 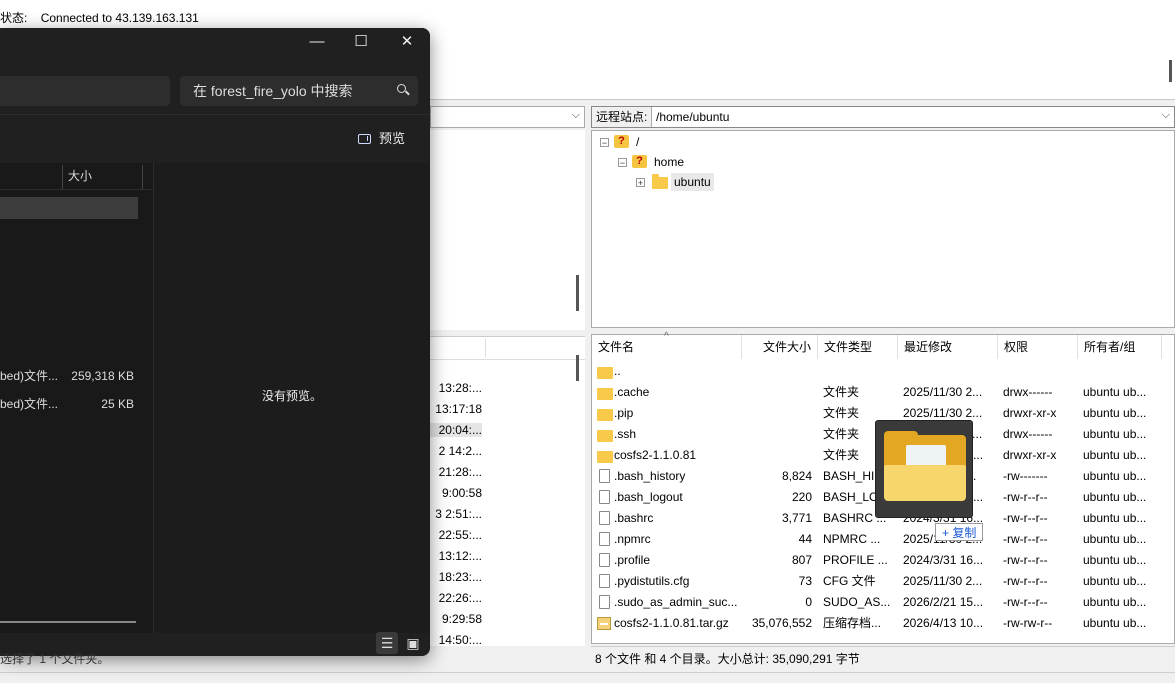 What do you see at coordinates (858, 347) in the screenshot?
I see `column-header-type: 文件类型` at bounding box center [858, 347].